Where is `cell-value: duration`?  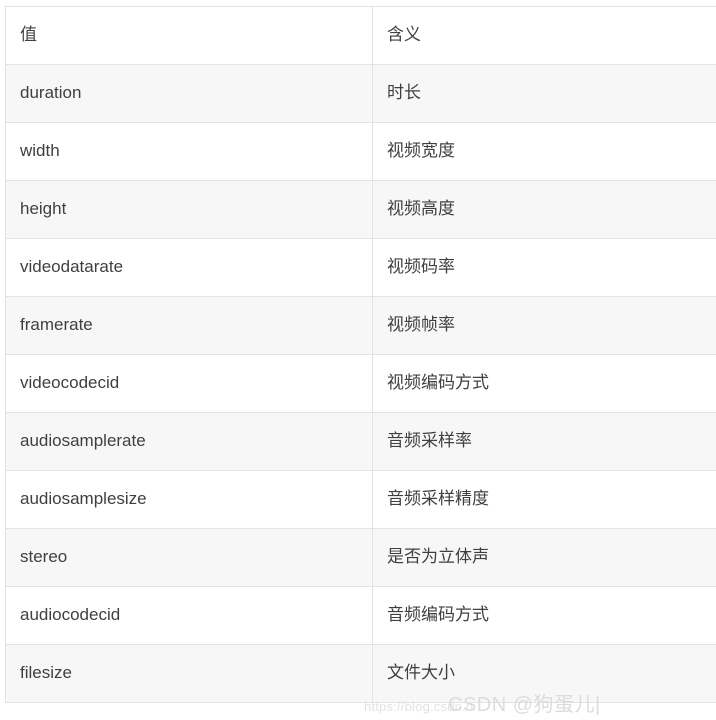 cell-value: duration is located at coordinates (189, 93).